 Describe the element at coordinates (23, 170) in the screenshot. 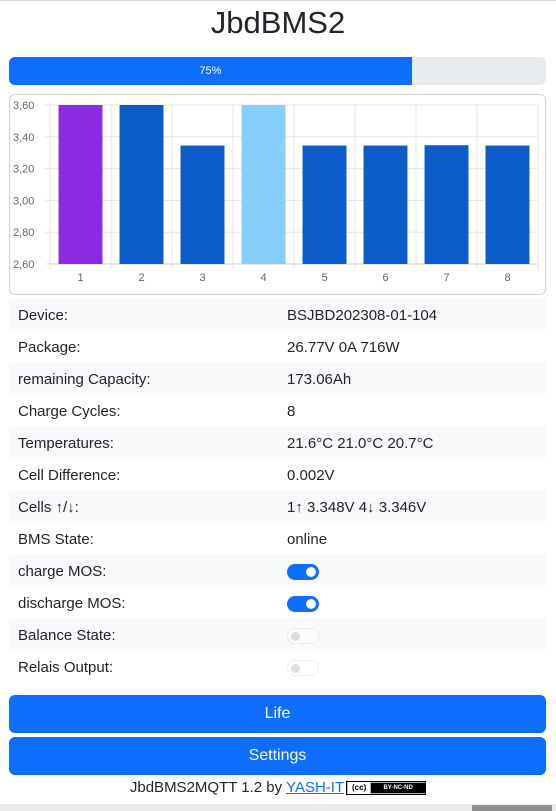

I see `y-tick-label: 3,20` at that location.